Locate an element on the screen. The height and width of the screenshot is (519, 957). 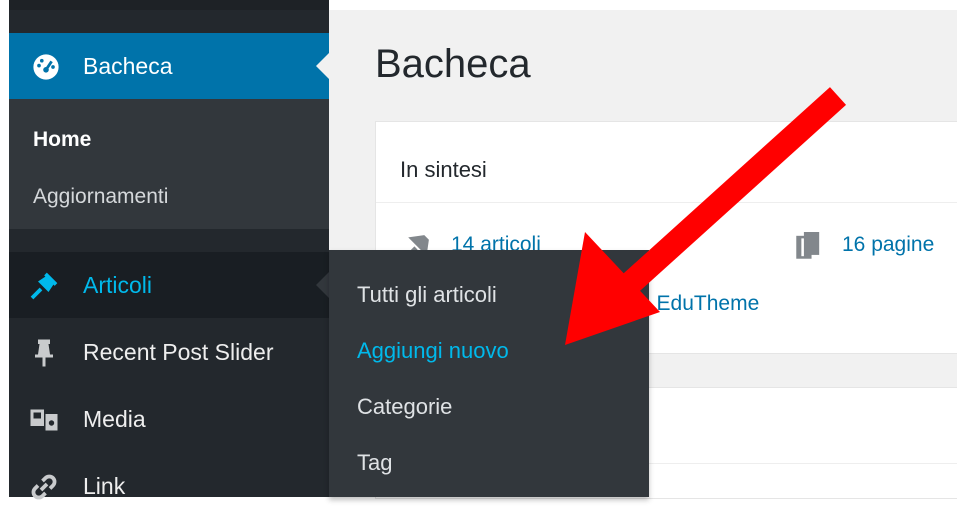
submenu-item-updates: Aggiornamenti is located at coordinates (100, 197).